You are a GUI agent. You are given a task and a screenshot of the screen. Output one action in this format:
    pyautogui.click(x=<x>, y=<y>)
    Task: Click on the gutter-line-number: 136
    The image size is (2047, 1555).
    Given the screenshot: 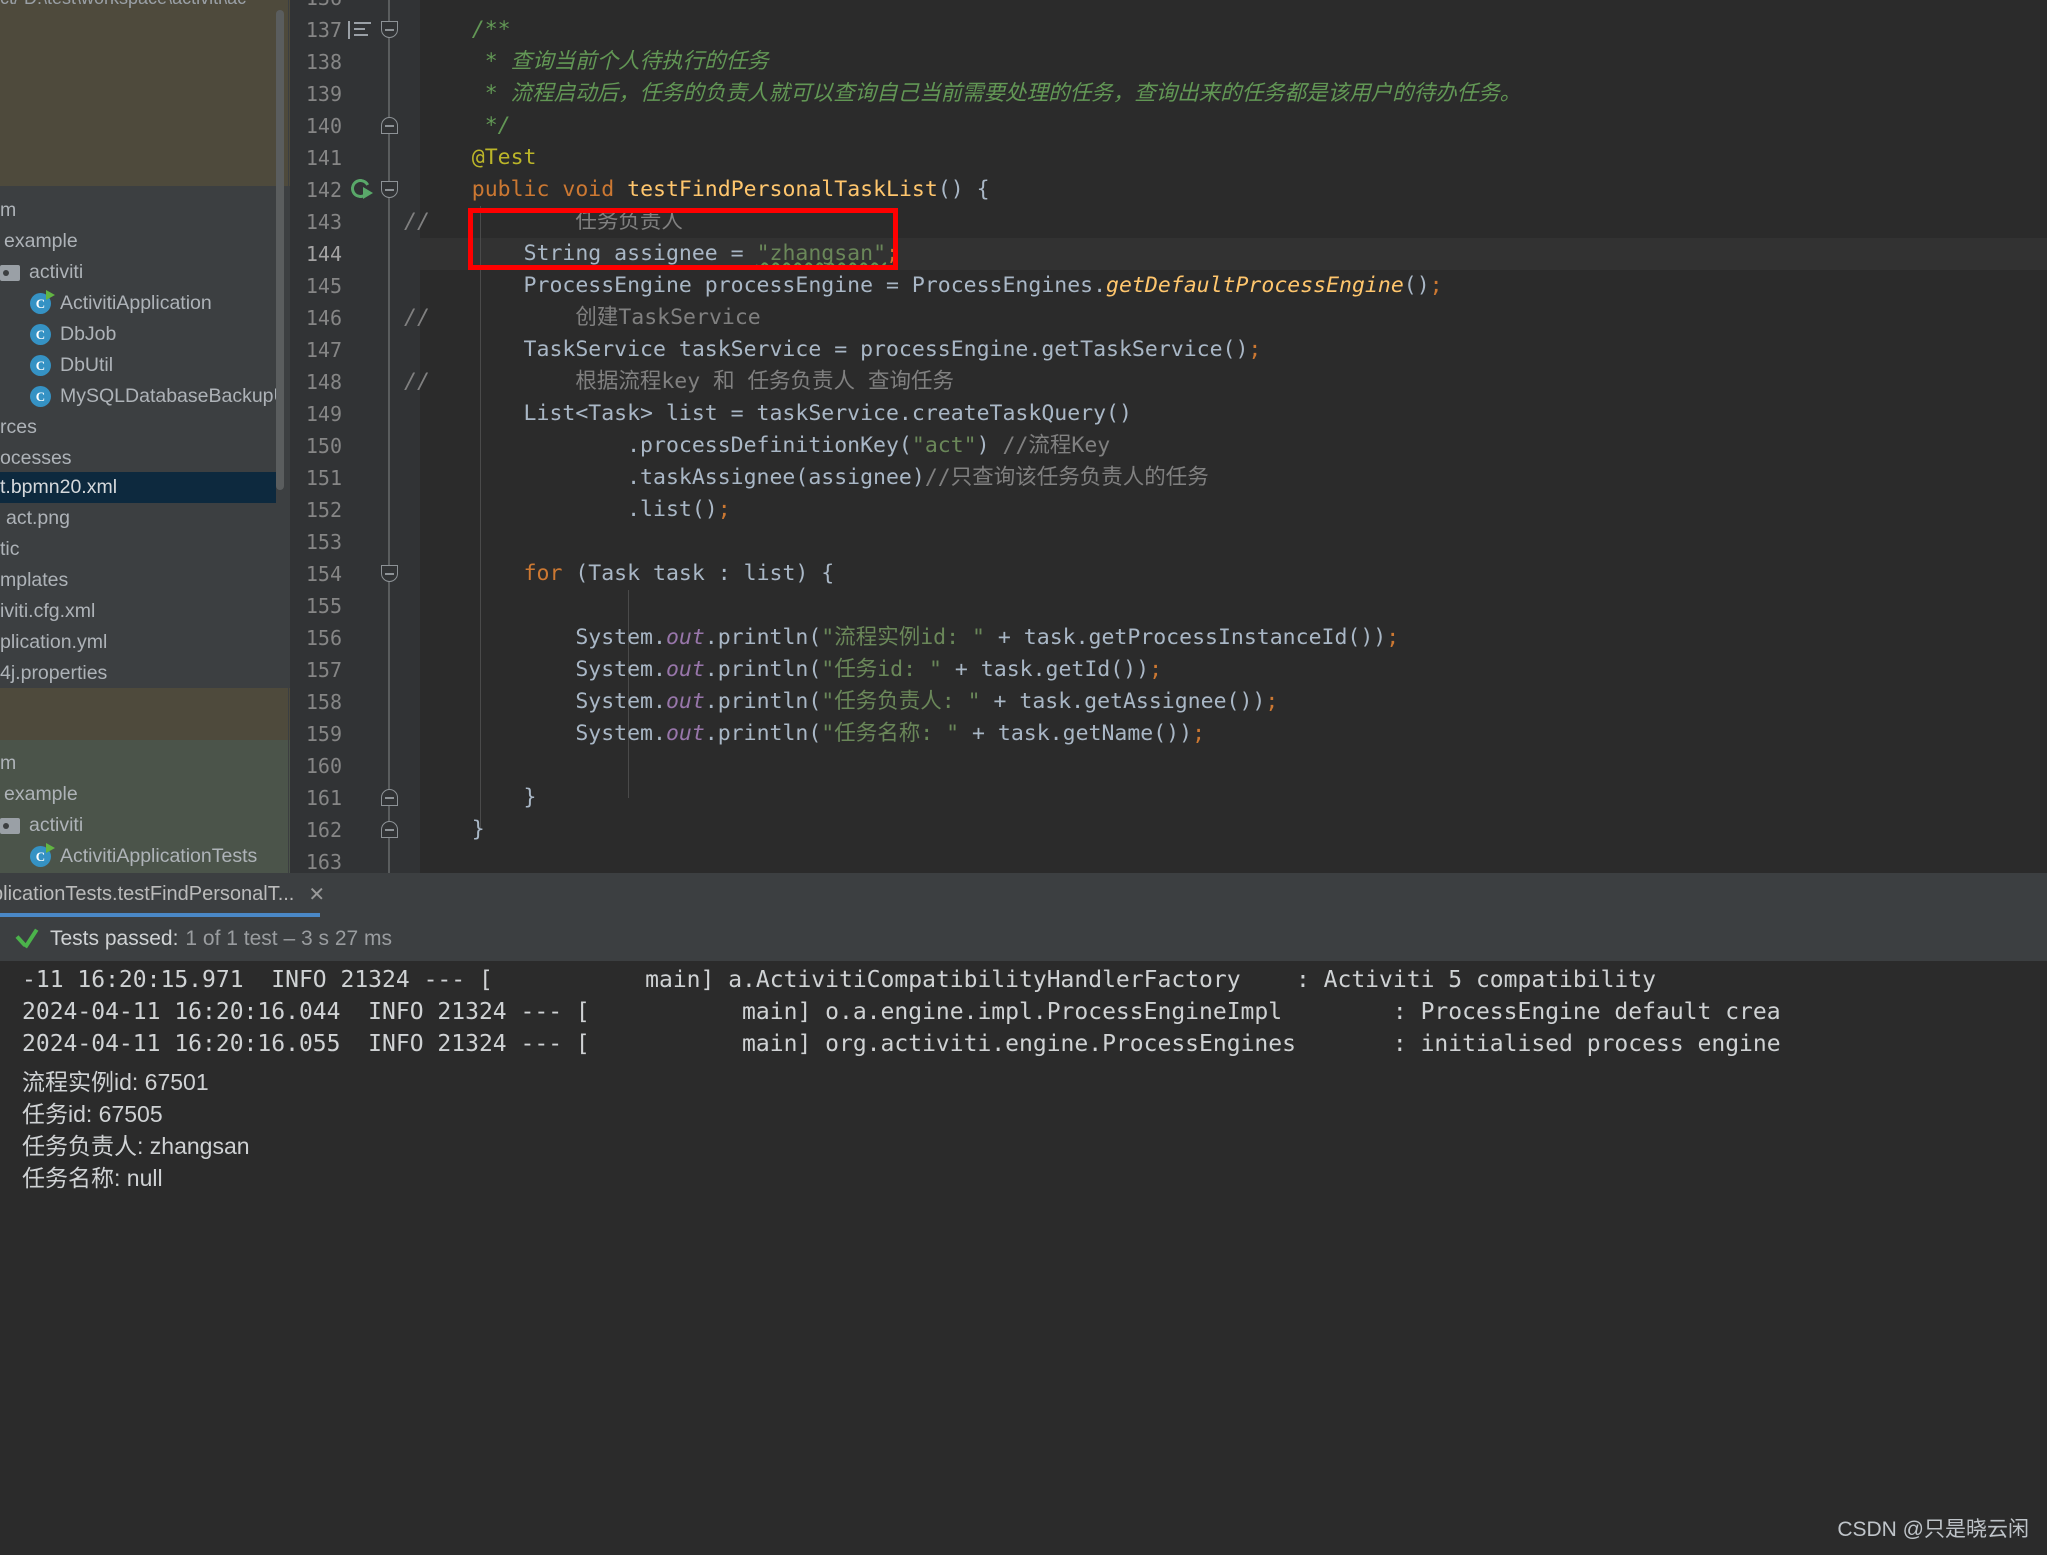 What is the action you would take?
    pyautogui.click(x=316, y=7)
    